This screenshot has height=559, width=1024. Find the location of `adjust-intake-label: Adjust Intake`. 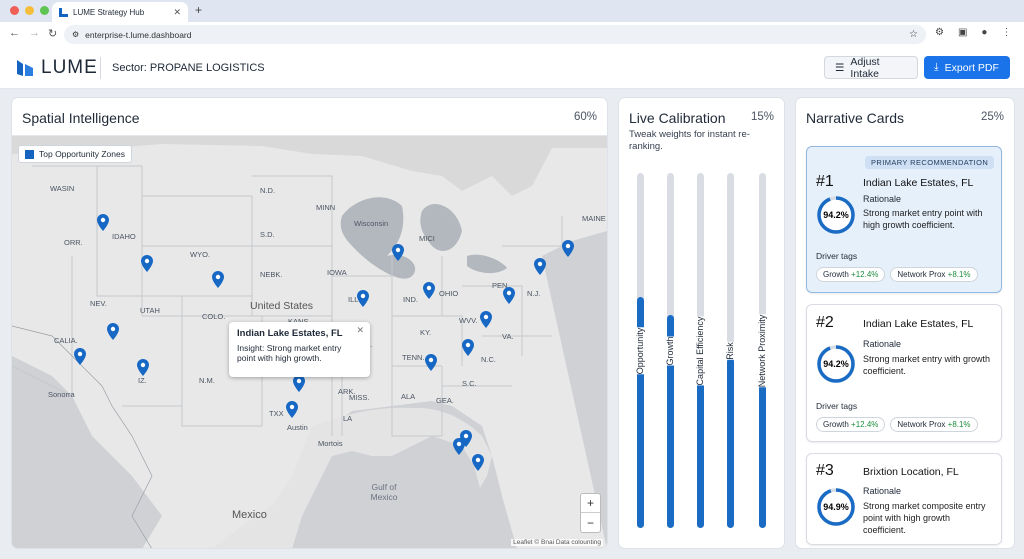

adjust-intake-label: Adjust Intake is located at coordinates (865, 67).